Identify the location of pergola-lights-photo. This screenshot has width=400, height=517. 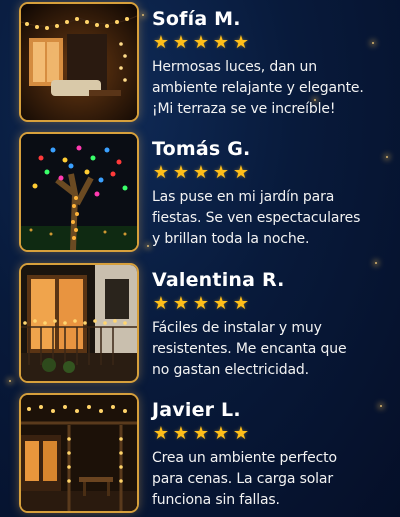
(79, 453).